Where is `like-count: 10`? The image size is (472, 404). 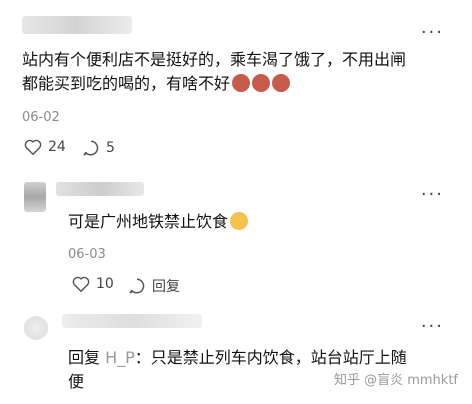 like-count: 10 is located at coordinates (105, 284).